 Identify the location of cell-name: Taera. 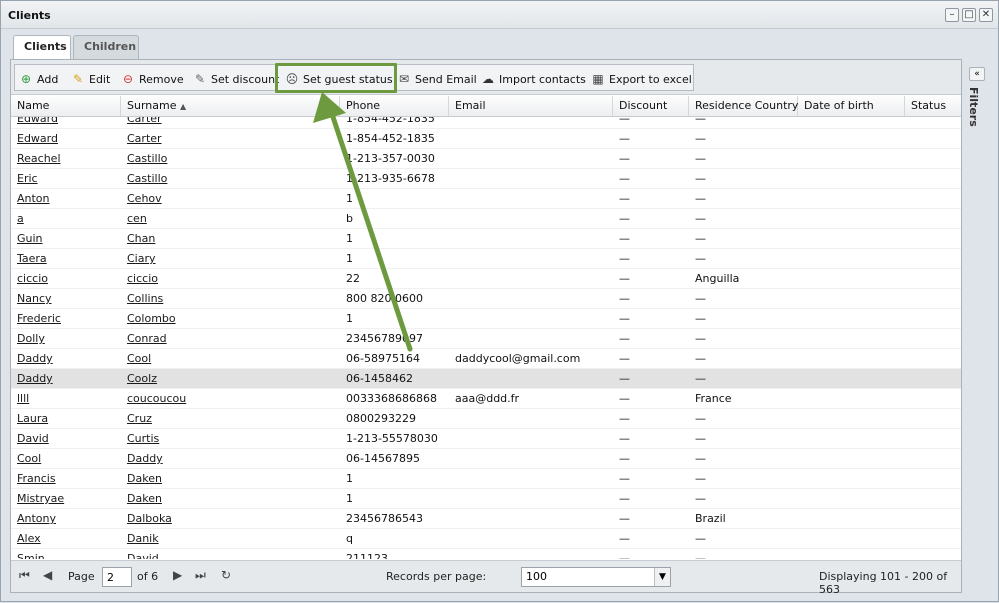
(66, 259).